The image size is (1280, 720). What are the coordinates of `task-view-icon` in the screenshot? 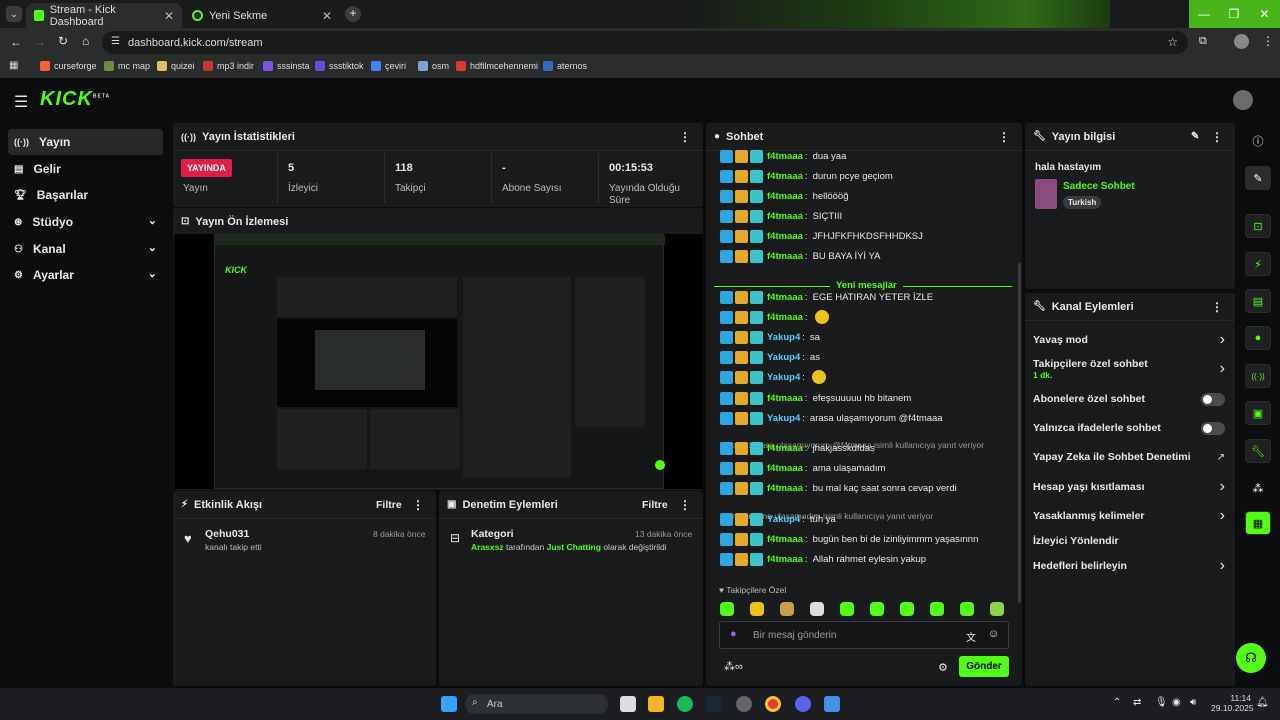 It's located at (628, 704).